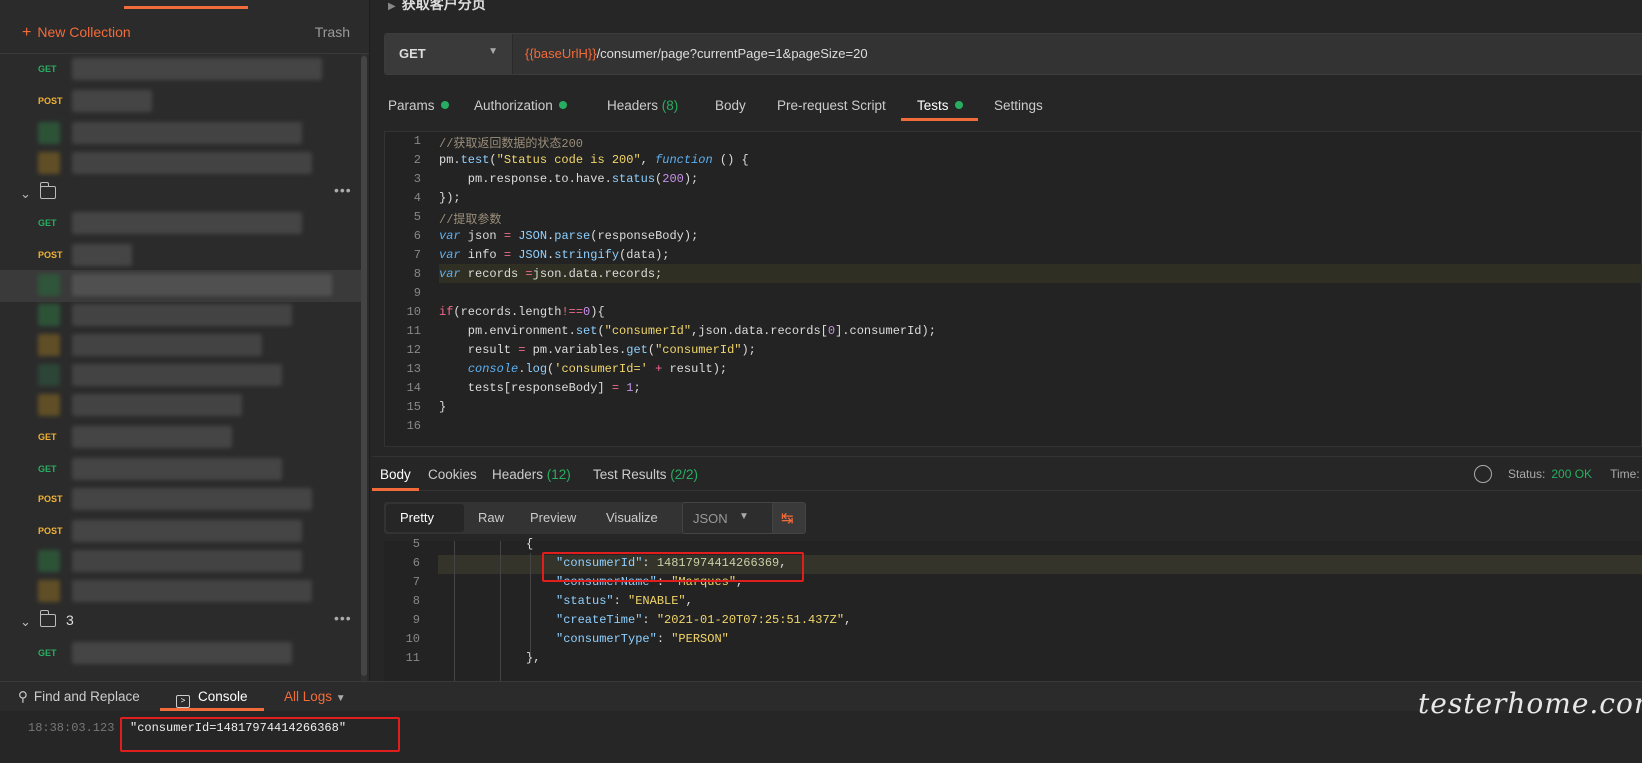  What do you see at coordinates (416, 582) in the screenshot?
I see `line-number: 7` at bounding box center [416, 582].